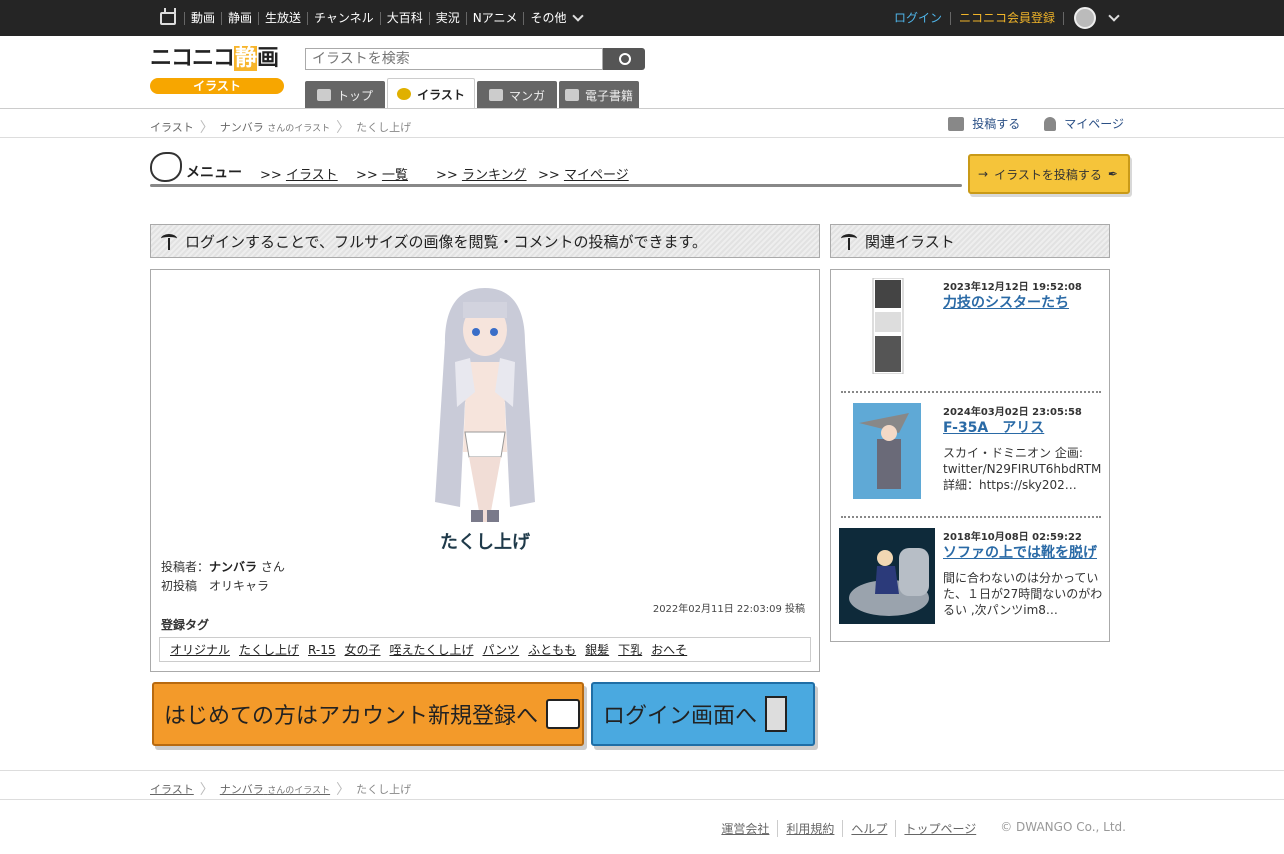 This screenshot has width=1284, height=854. Describe the element at coordinates (1012, 287) in the screenshot. I see `related-date: 2023年12月12日 19:52:08` at that location.